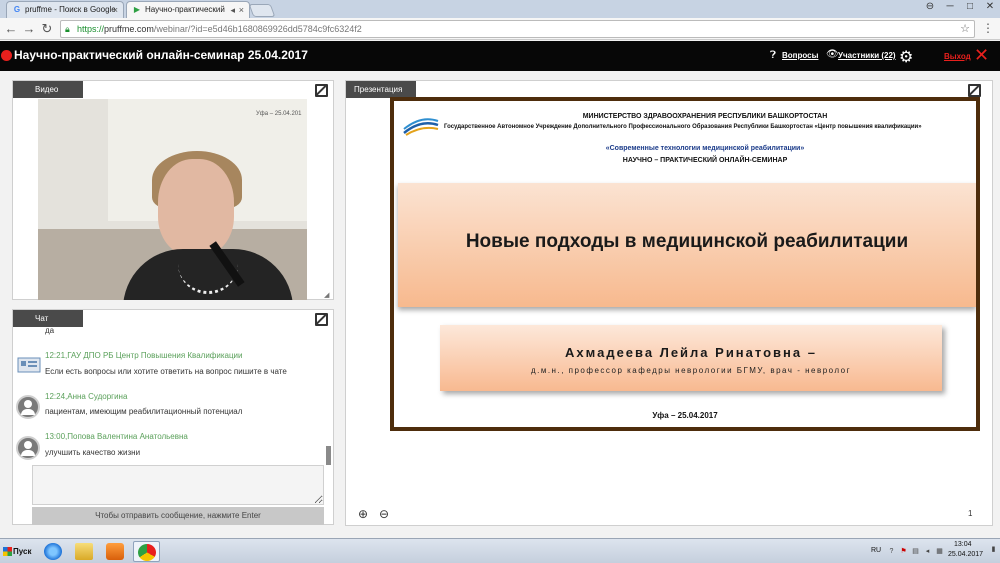  Describe the element at coordinates (115, 551) in the screenshot. I see `media-player-icon` at that location.